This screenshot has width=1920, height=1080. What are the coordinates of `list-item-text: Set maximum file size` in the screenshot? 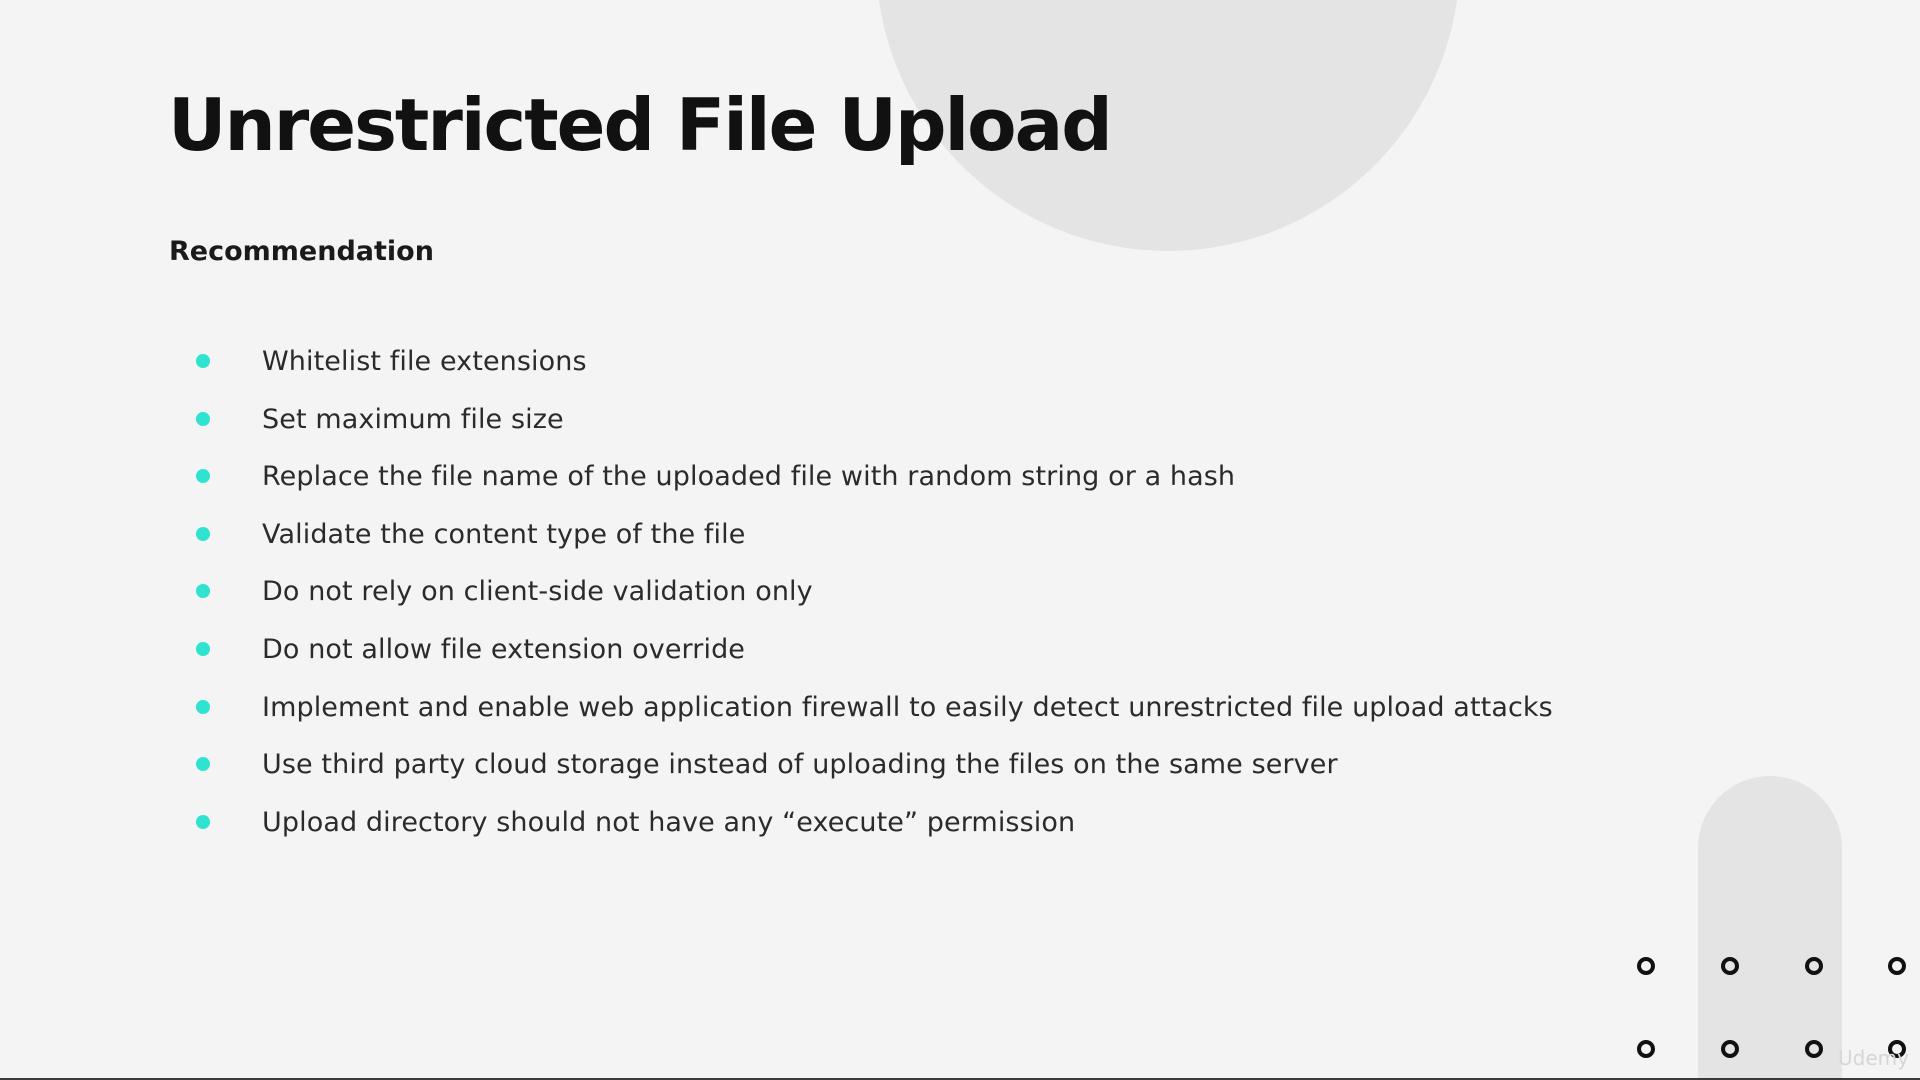 It's located at (413, 419).